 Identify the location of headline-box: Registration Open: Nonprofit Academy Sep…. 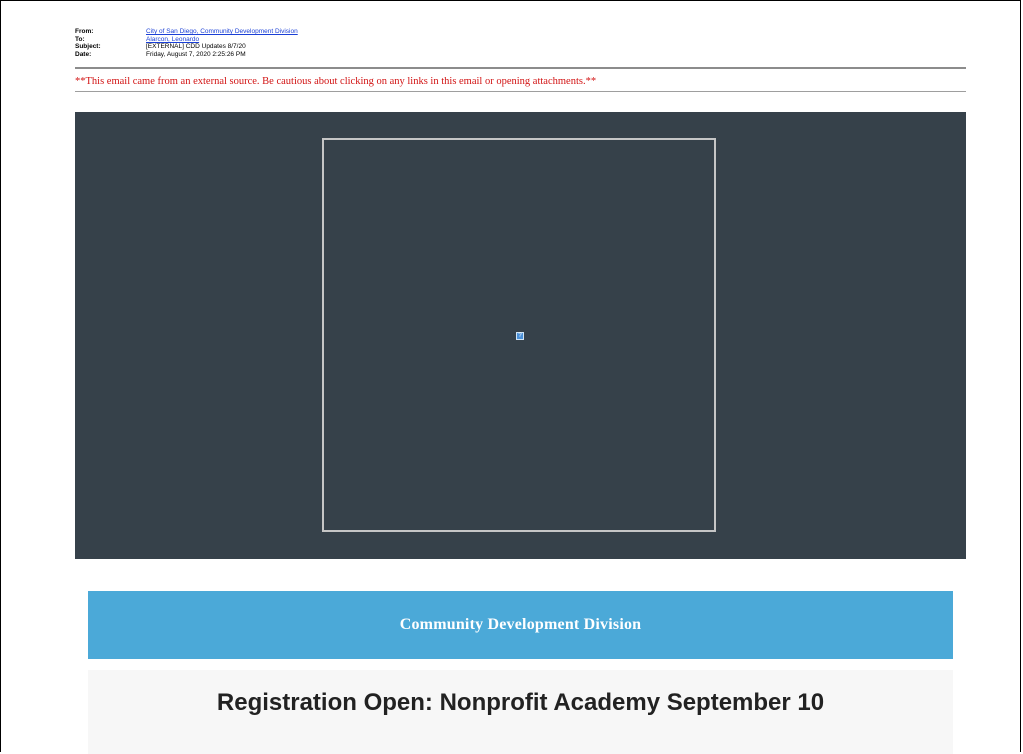
(520, 712).